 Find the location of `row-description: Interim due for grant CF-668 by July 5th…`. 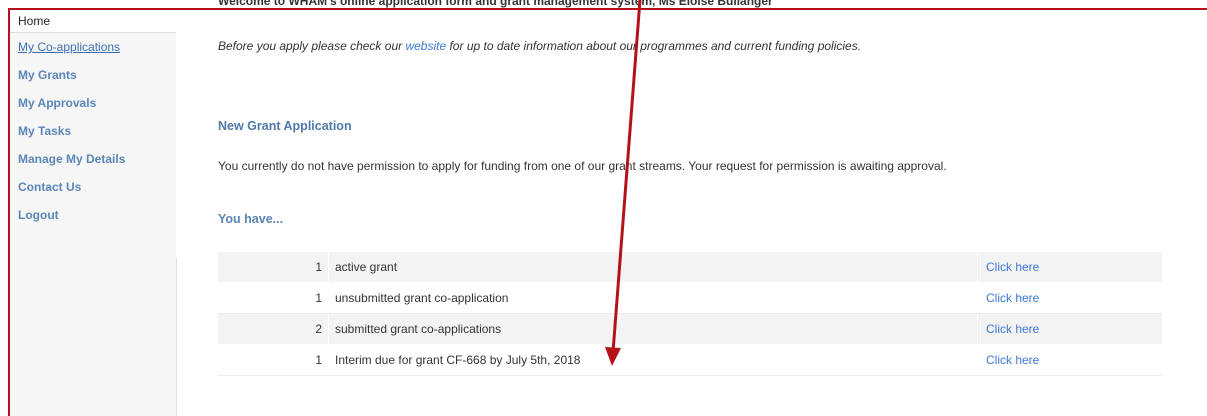

row-description: Interim due for grant CF-668 by July 5th… is located at coordinates (653, 360).